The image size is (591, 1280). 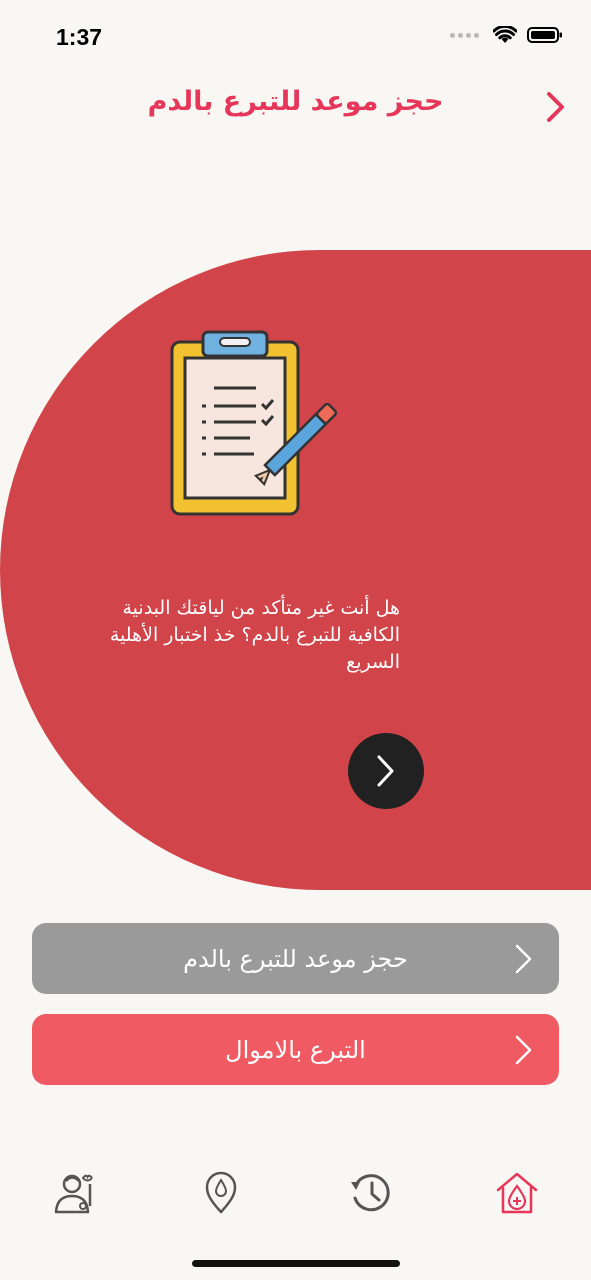 What do you see at coordinates (371, 1193) in the screenshot?
I see `history-icon` at bounding box center [371, 1193].